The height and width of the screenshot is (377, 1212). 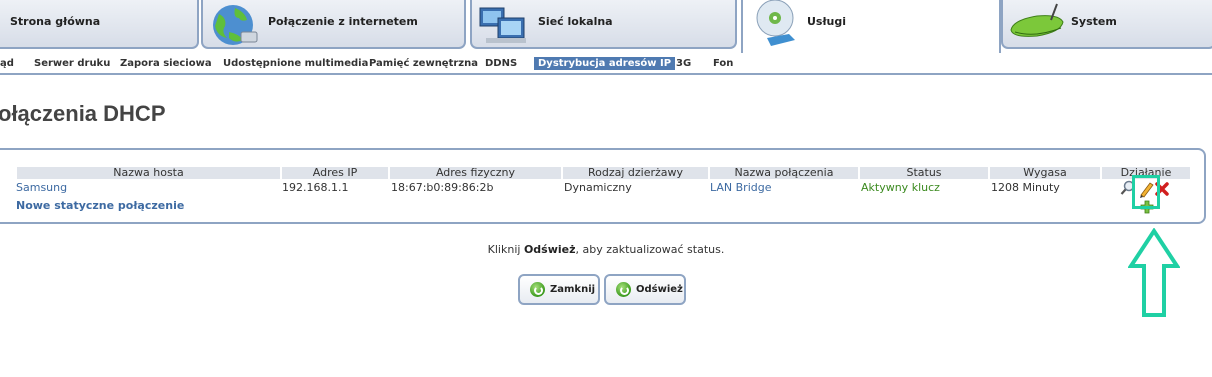 I want to click on ip-address-cell: 192.168.1.1, so click(x=315, y=187).